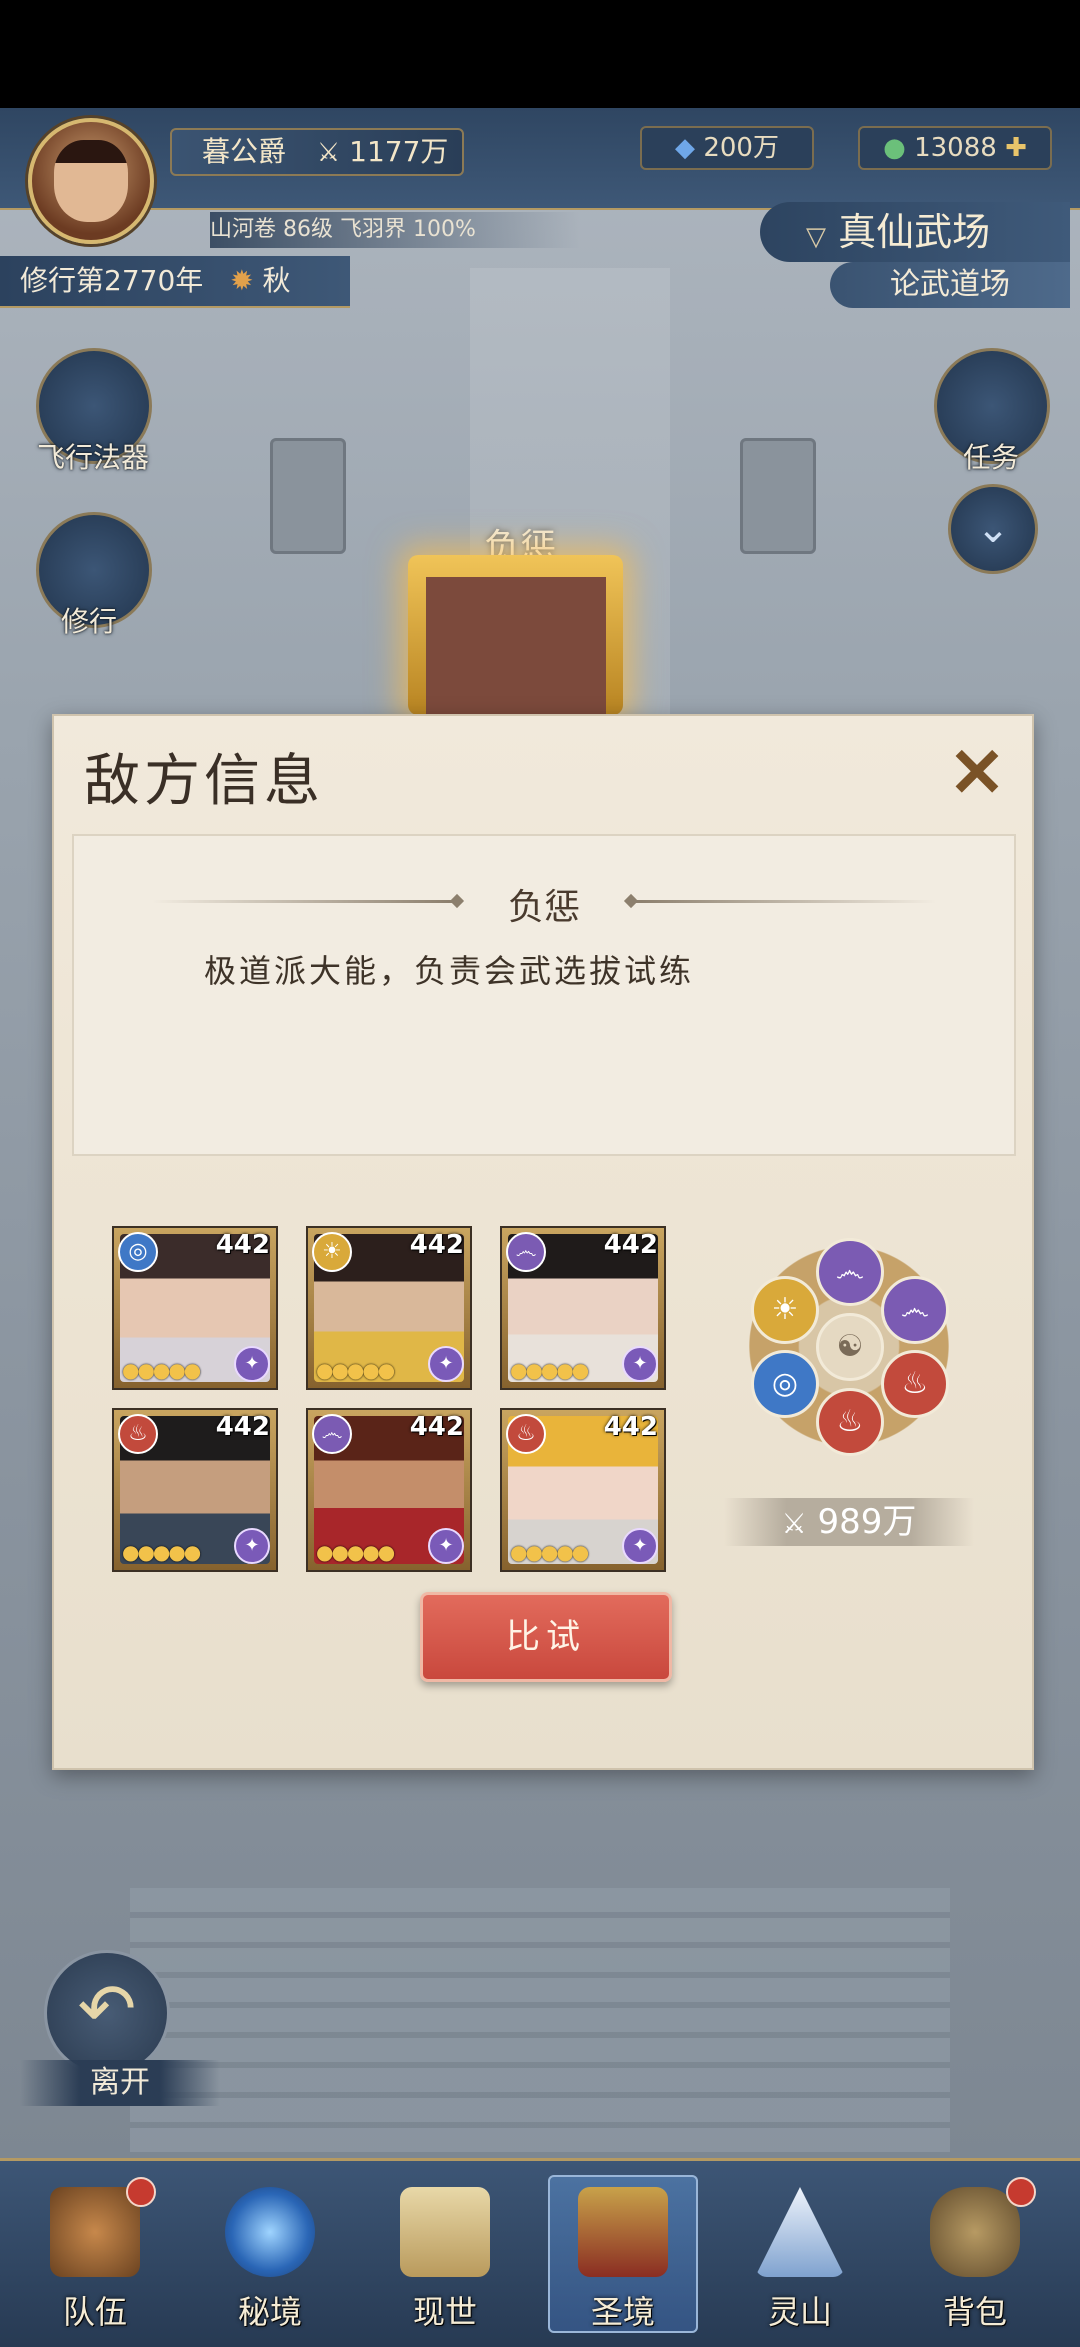 The width and height of the screenshot is (1080, 2347). Describe the element at coordinates (800, 2232) in the screenshot. I see `spirit-mountain-icon` at that location.